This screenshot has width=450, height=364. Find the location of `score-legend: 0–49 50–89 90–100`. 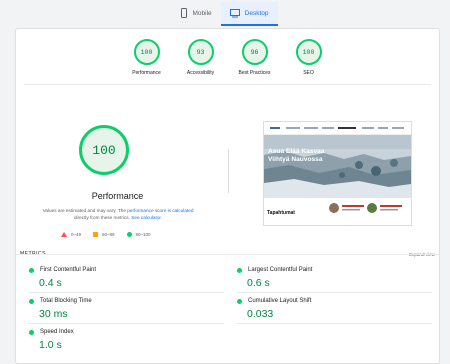

score-legend: 0–49 50–89 90–100 is located at coordinates (106, 234).